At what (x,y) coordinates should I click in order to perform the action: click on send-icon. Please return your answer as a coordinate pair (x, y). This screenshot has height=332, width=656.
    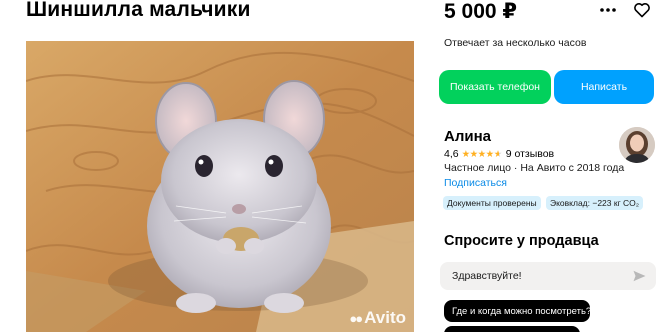
    Looking at the image, I should click on (639, 276).